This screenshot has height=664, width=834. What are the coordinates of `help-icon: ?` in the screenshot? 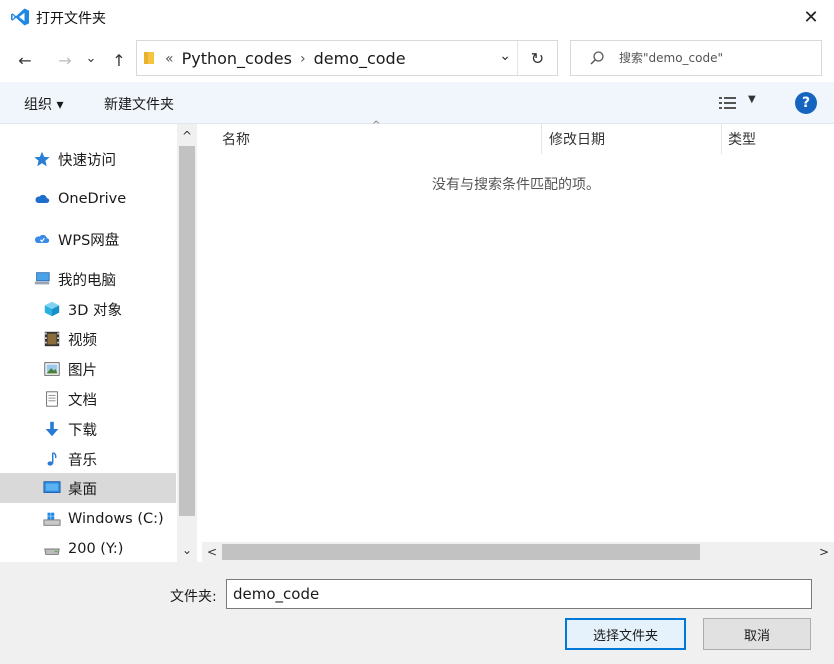 It's located at (806, 103).